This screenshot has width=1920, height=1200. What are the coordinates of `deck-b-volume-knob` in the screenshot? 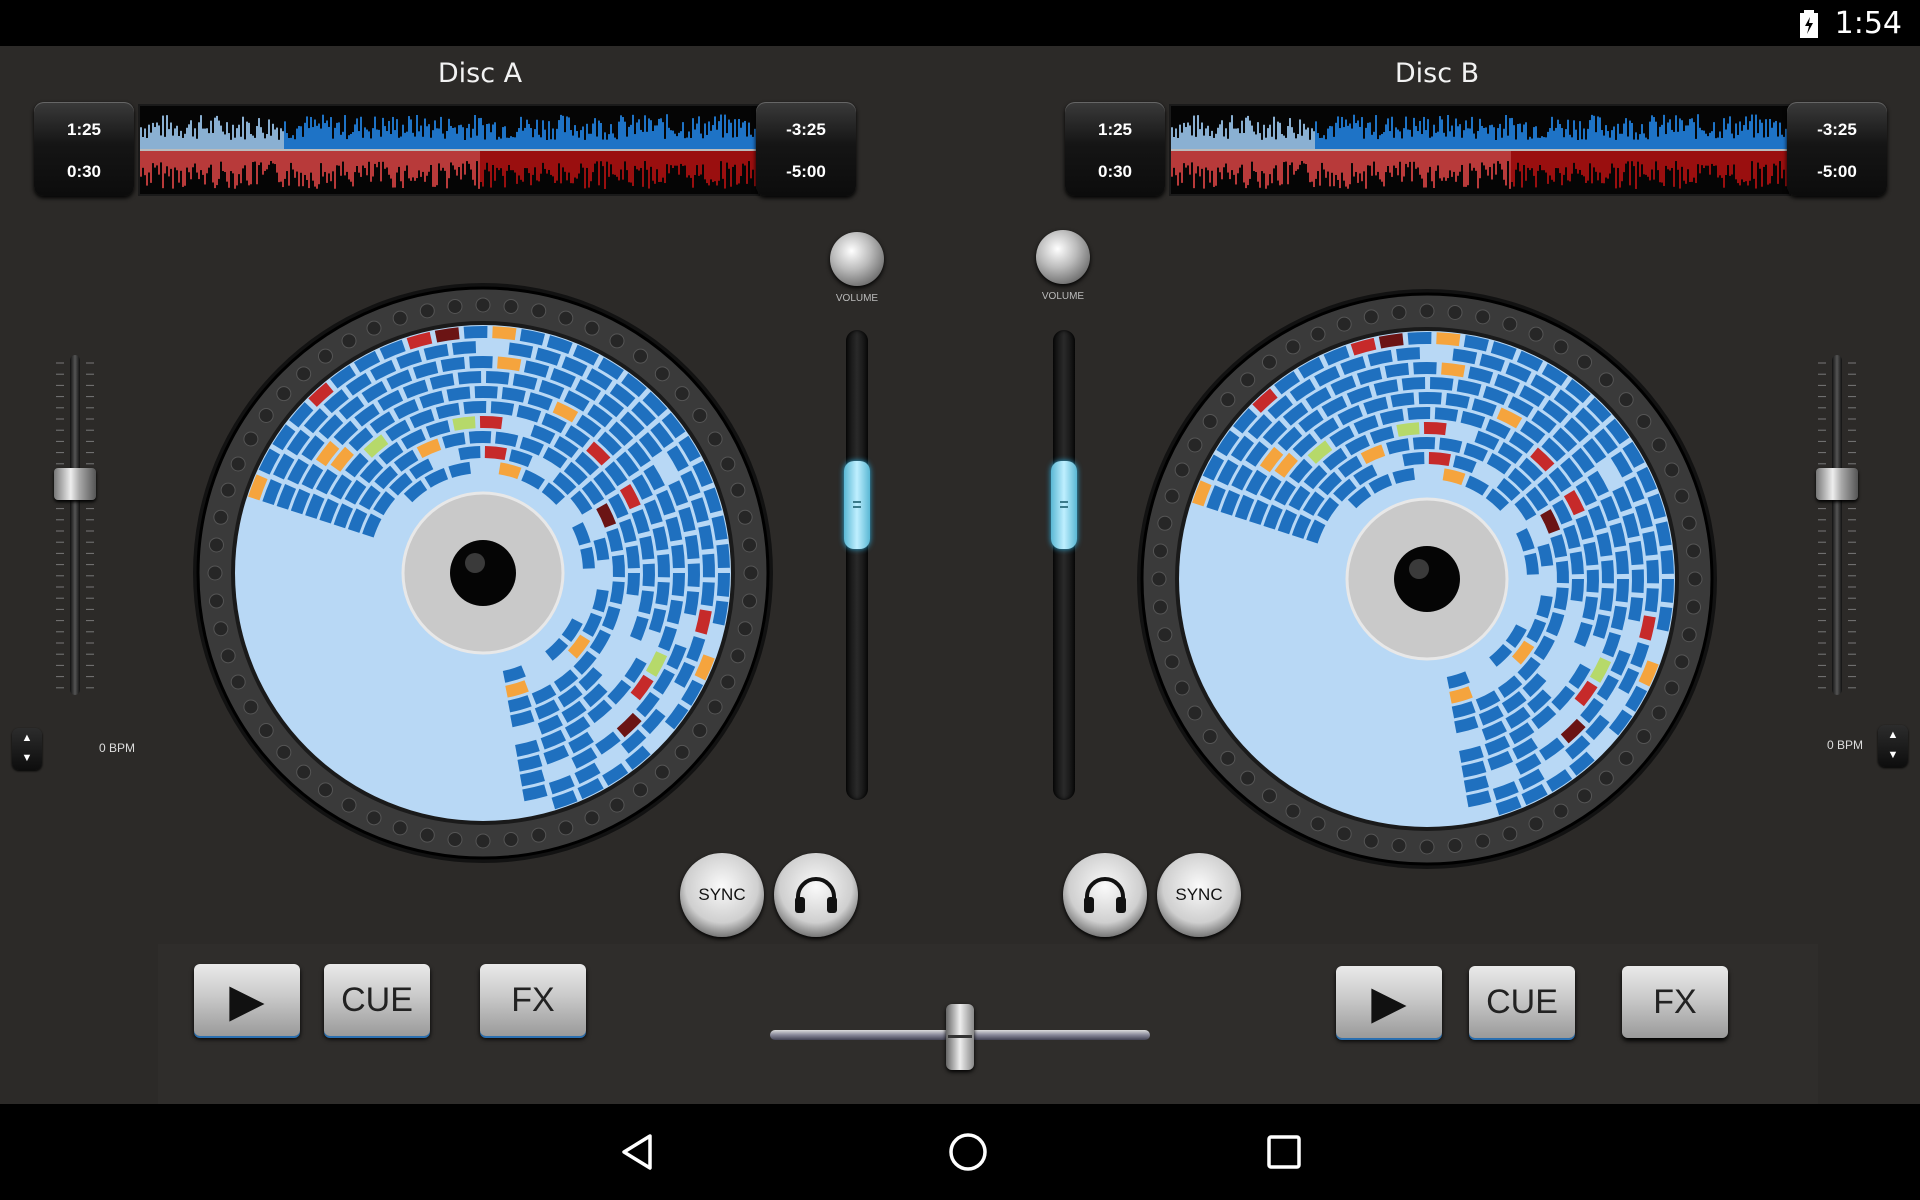 It's located at (1063, 257).